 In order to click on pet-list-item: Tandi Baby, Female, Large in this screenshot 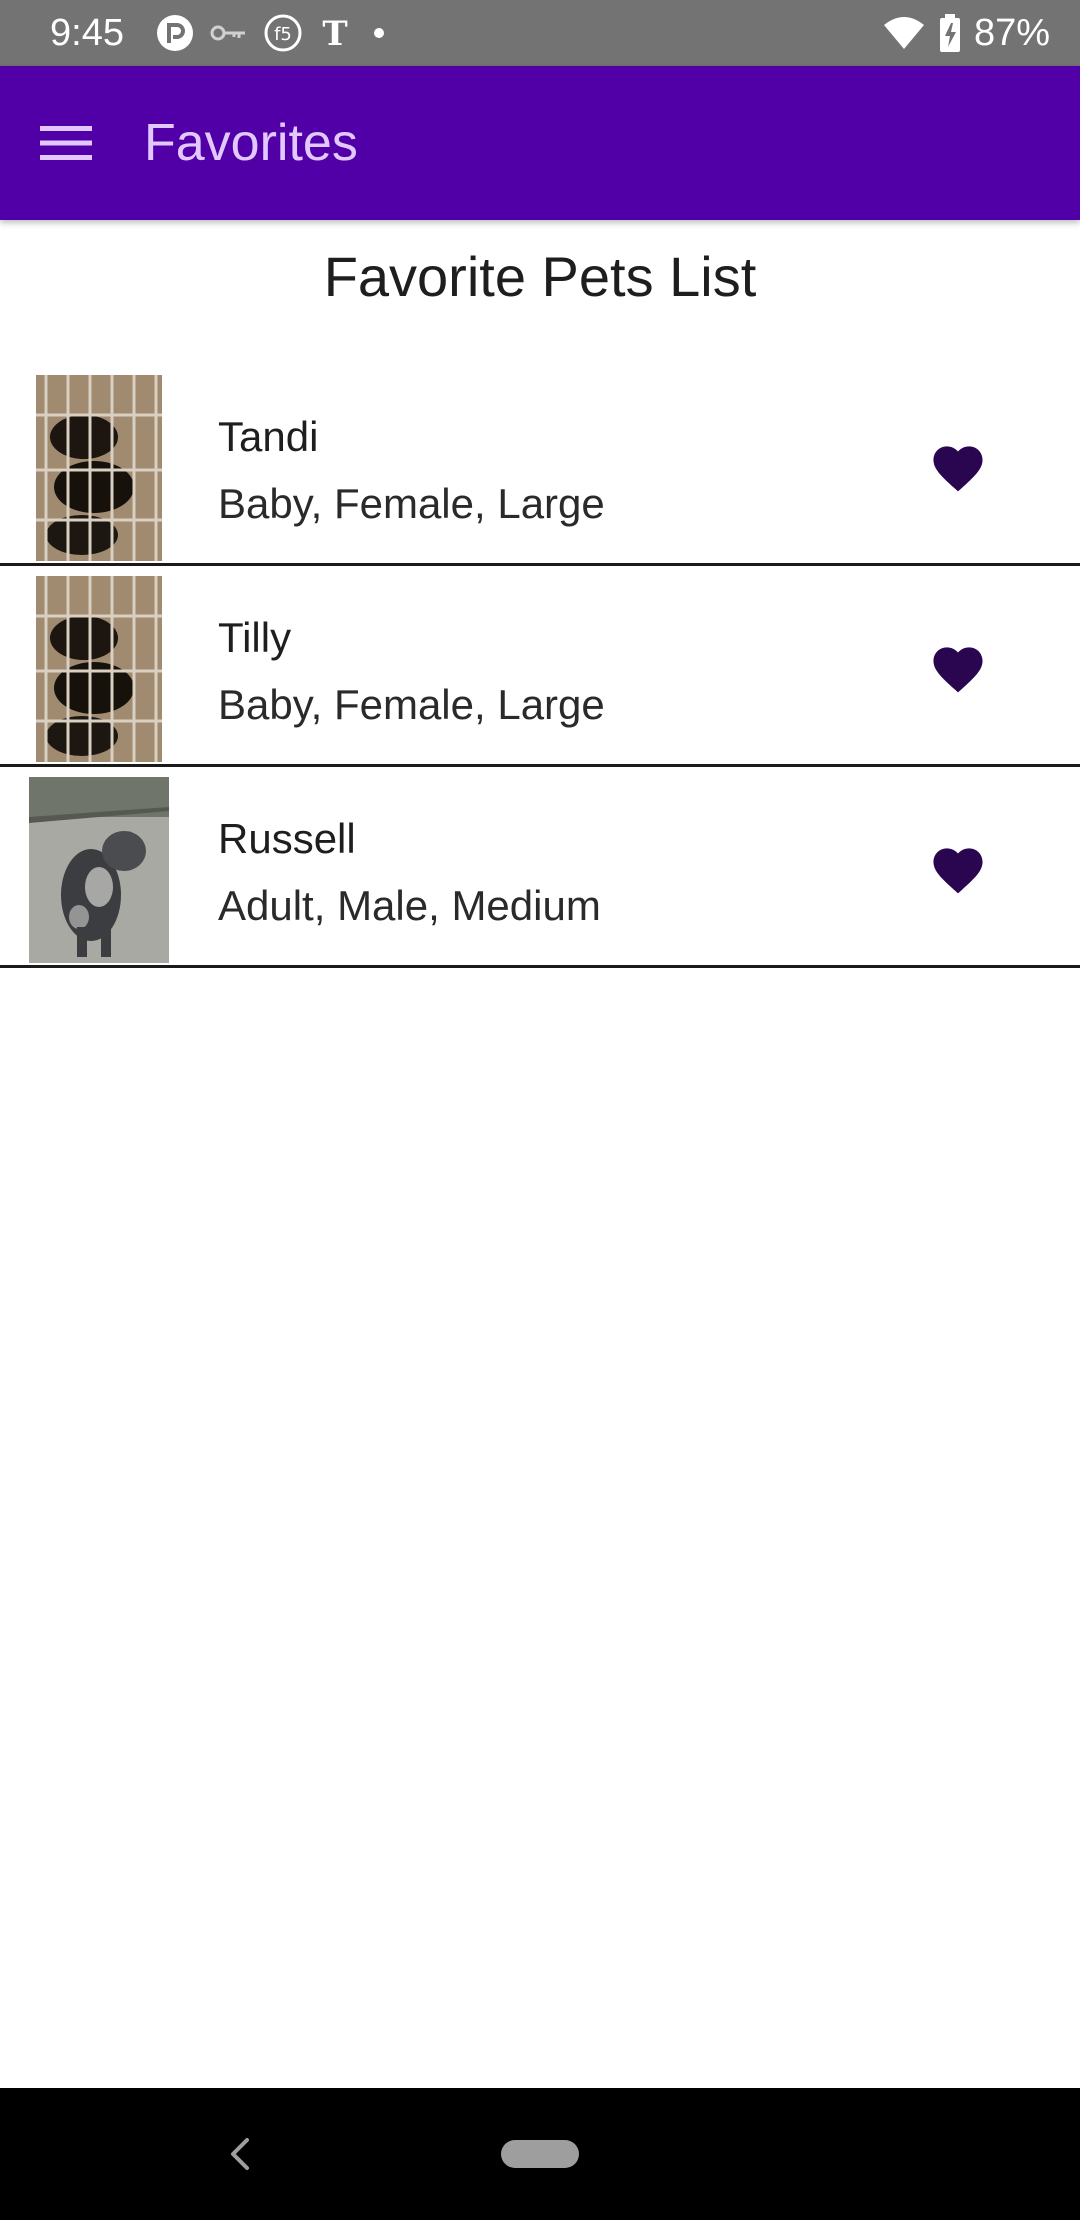, I will do `click(540, 465)`.